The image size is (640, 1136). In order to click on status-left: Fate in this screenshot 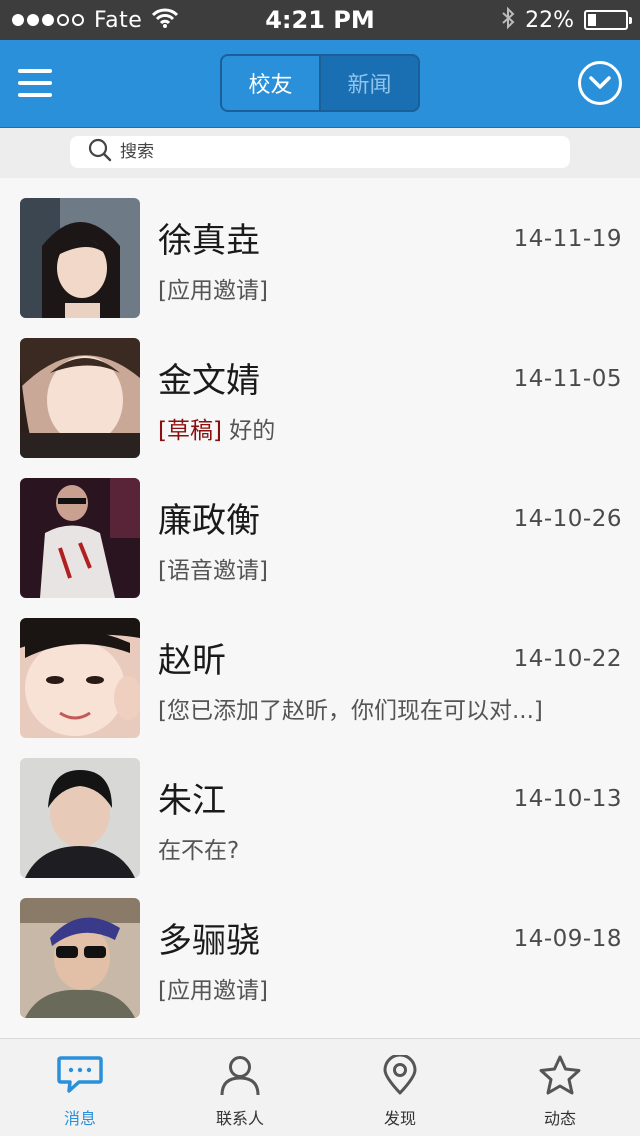, I will do `click(95, 20)`.